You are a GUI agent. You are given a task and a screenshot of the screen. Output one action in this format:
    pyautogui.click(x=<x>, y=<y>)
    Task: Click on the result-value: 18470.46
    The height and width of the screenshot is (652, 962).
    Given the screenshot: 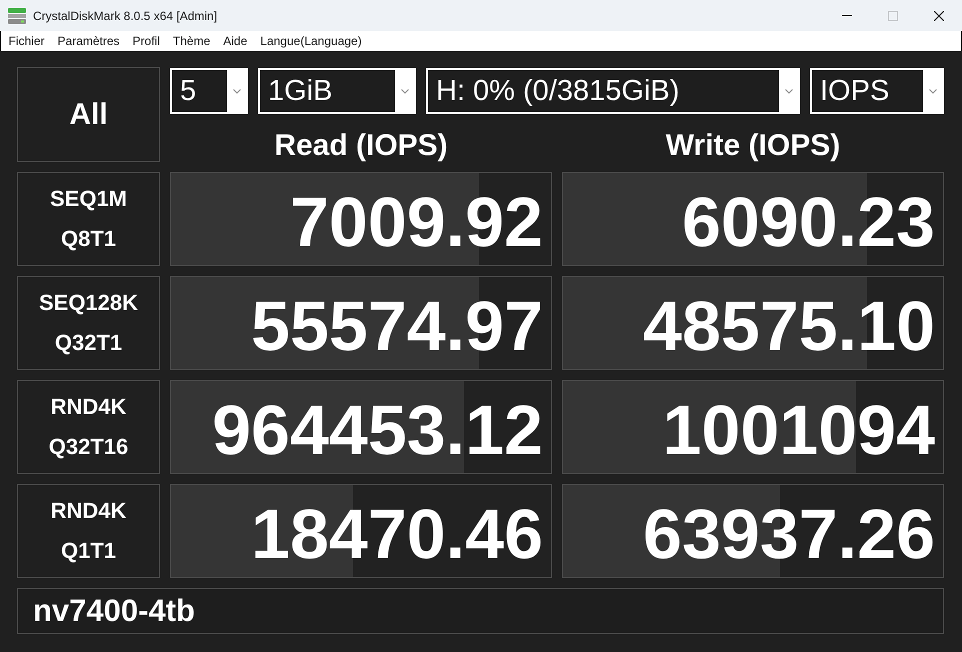 What is the action you would take?
    pyautogui.click(x=397, y=534)
    